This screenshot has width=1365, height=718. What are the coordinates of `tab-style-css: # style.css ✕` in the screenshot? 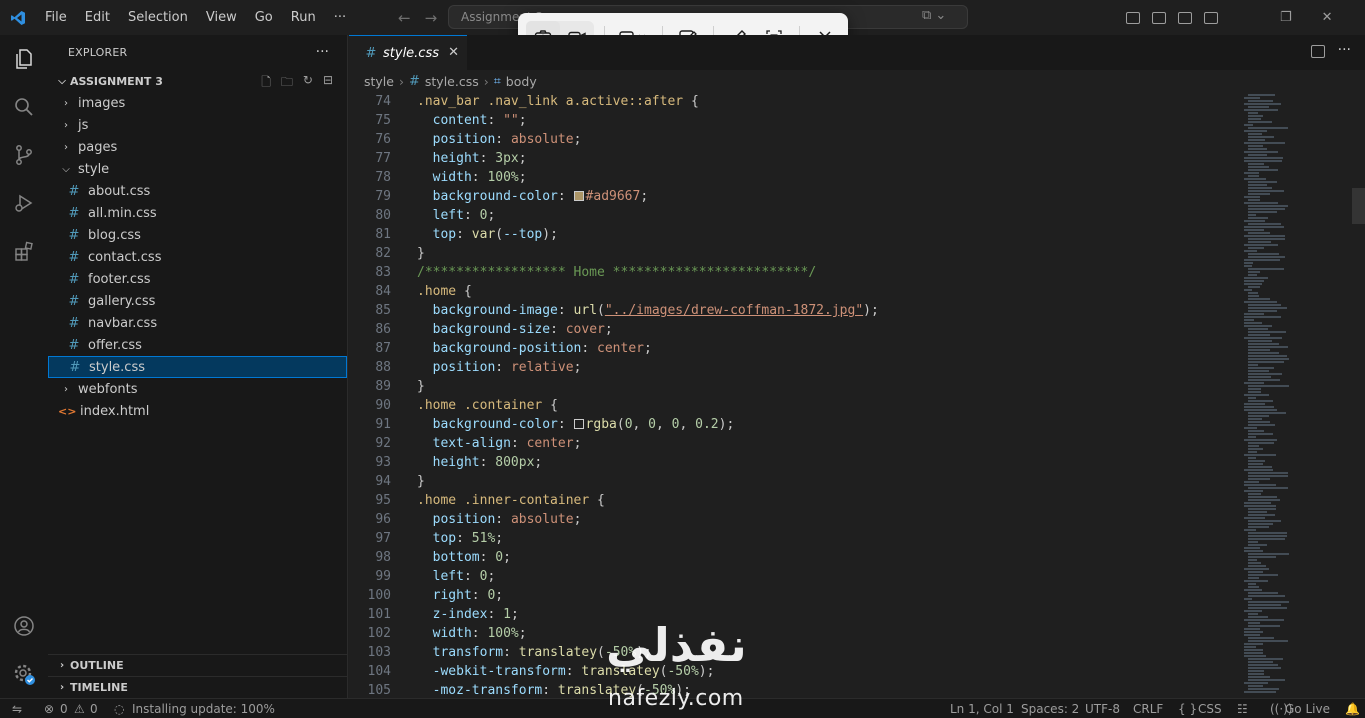 It's located at (408, 52).